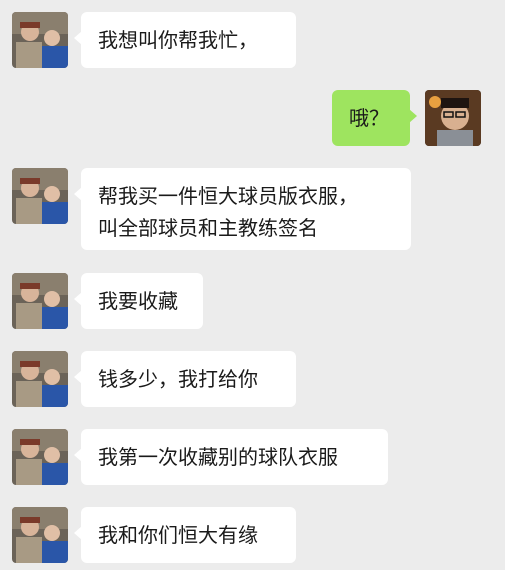  I want to click on message-text: 叫全部球员和主教练签名, so click(208, 228).